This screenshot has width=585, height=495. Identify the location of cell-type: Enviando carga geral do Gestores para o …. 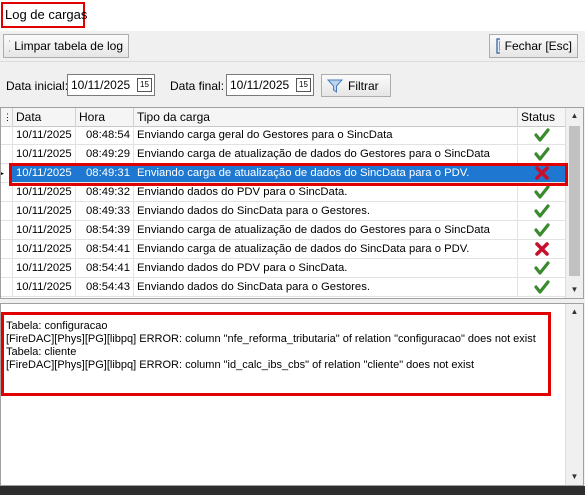
(326, 135).